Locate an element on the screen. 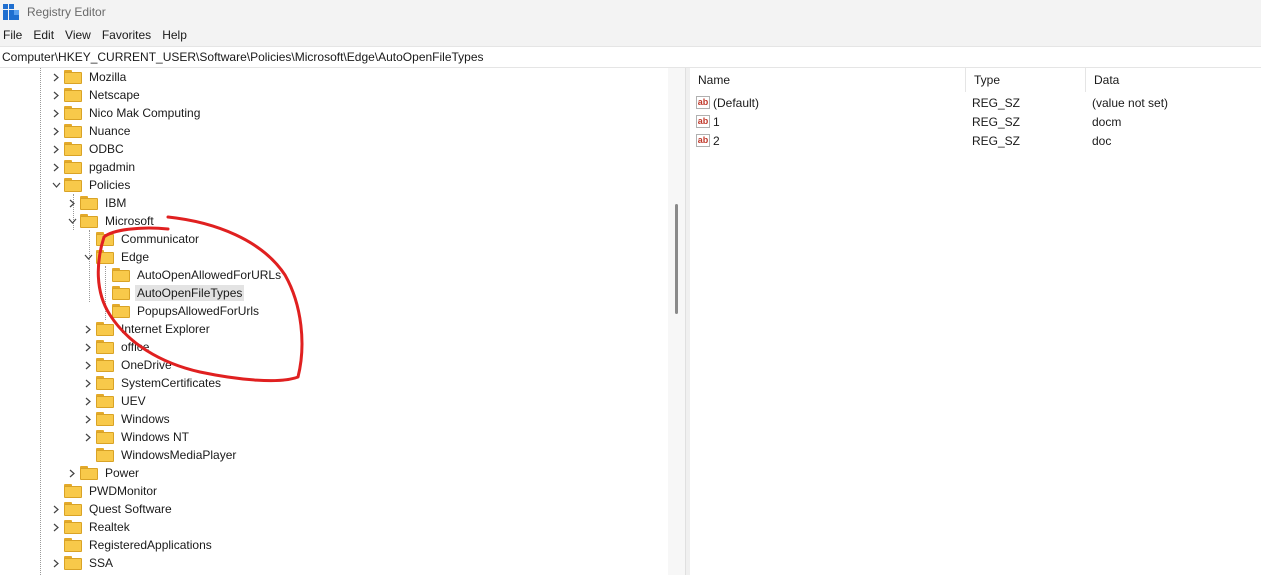 The height and width of the screenshot is (575, 1261). value-data: docm is located at coordinates (1107, 121).